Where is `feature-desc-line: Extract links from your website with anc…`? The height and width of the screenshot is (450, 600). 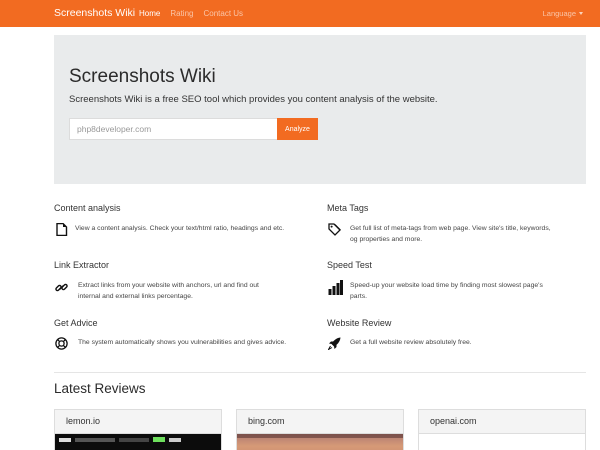
feature-desc-line: Extract links from your website with anc… is located at coordinates (168, 285).